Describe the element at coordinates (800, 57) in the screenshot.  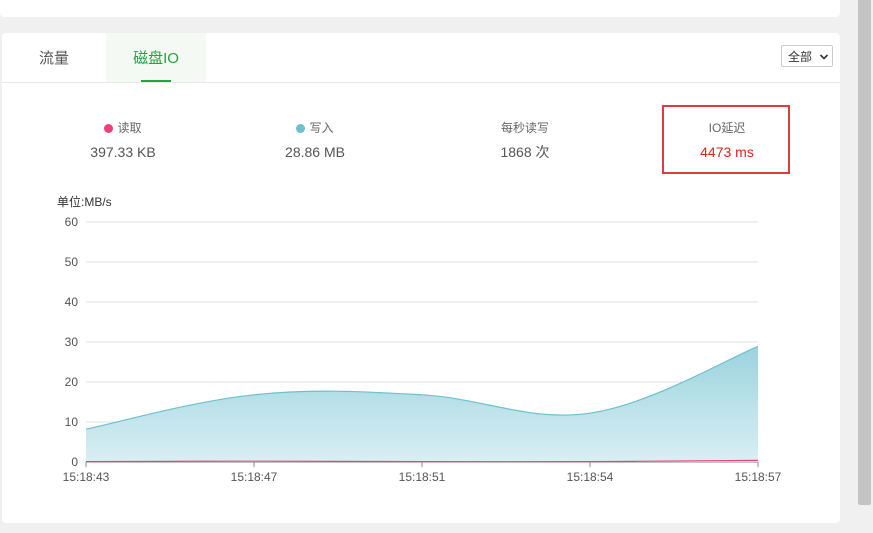
I see `disk-filter-value: 全部` at that location.